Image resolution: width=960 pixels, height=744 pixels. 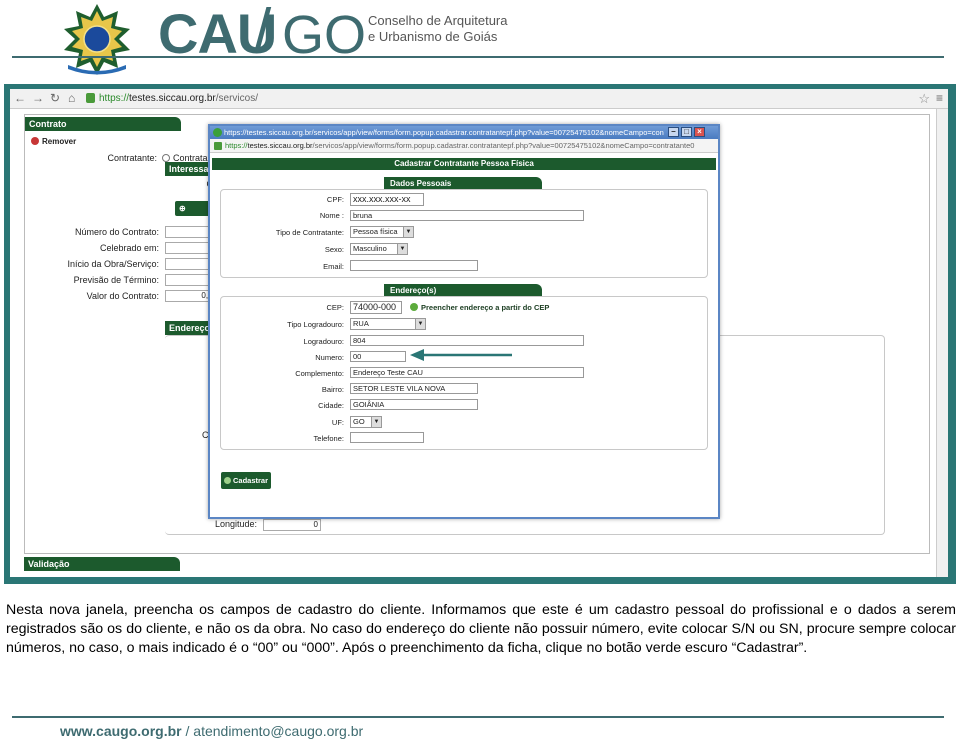 What do you see at coordinates (116, 232) in the screenshot?
I see `numero-contrato-label: Número do Contrato:` at bounding box center [116, 232].